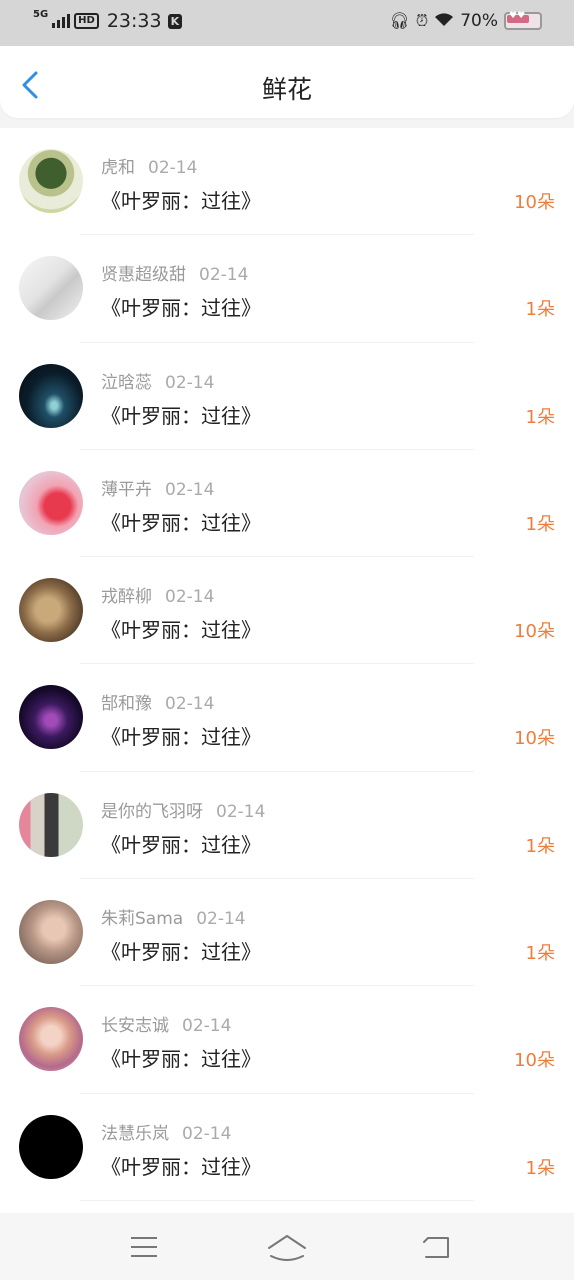 The image size is (574, 1280). I want to click on hd-badge: HD, so click(86, 21).